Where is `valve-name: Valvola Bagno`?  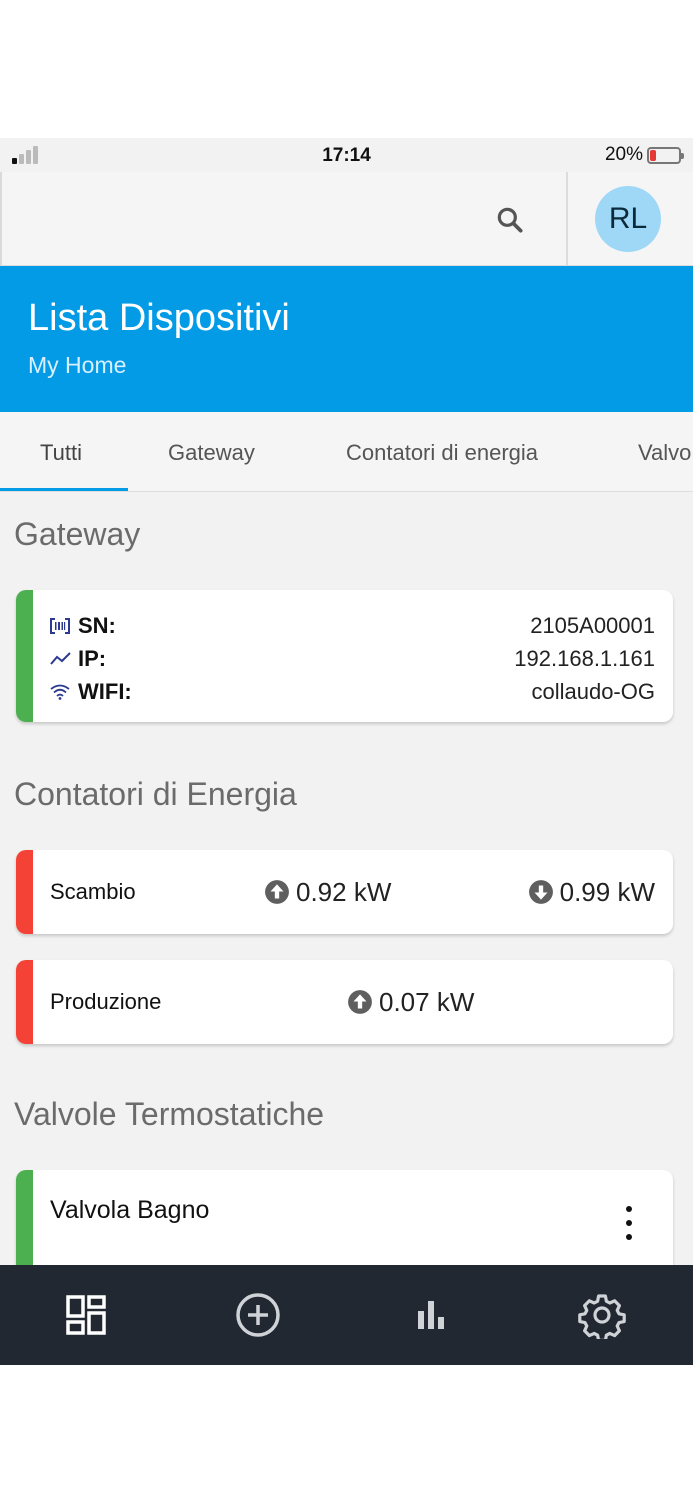 valve-name: Valvola Bagno is located at coordinates (130, 1210).